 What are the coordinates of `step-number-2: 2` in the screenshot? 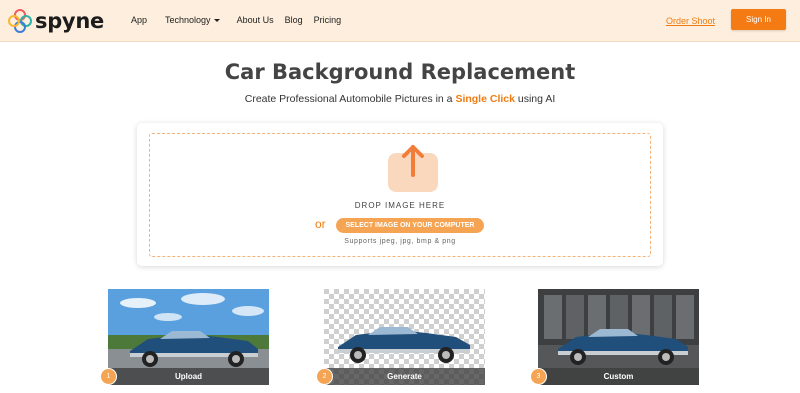 It's located at (324, 376).